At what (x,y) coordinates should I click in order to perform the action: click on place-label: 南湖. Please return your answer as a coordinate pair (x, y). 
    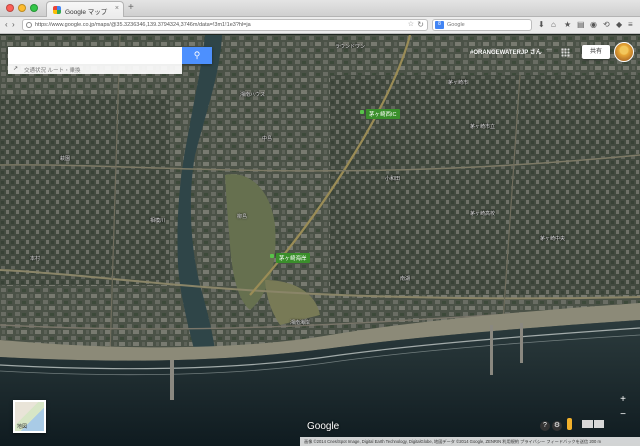
    Looking at the image, I should click on (405, 279).